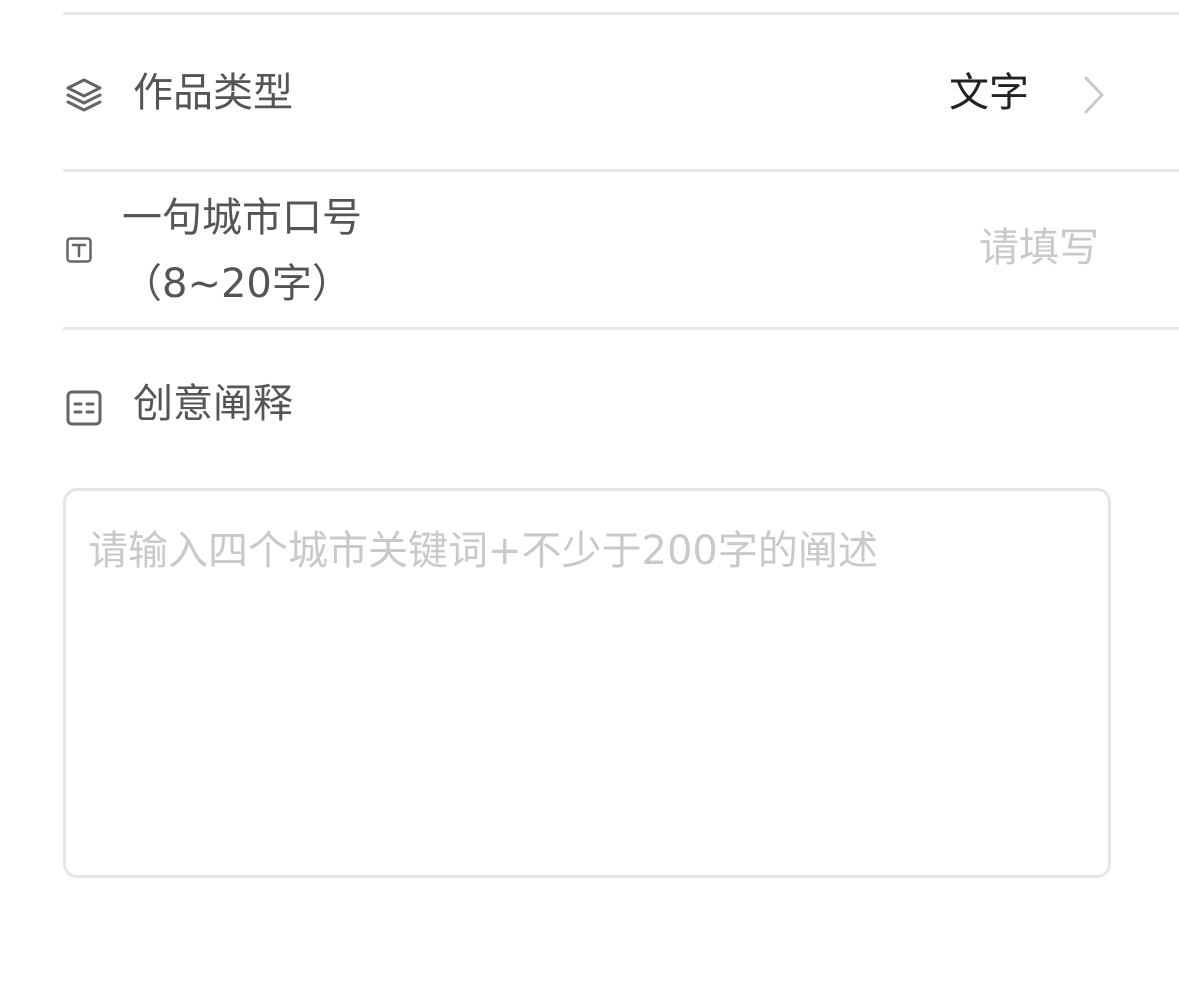 This screenshot has height=992, width=1179. What do you see at coordinates (213, 93) in the screenshot?
I see `work-type-label: 作品类型` at bounding box center [213, 93].